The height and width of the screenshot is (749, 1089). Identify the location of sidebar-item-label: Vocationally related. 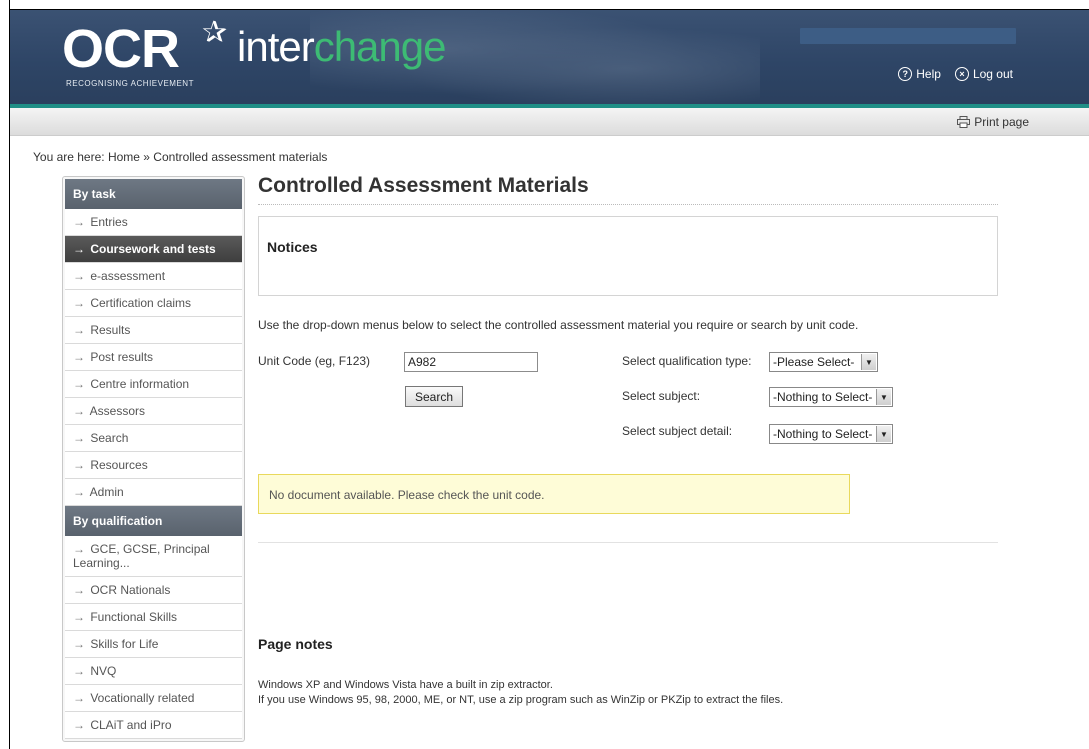
(142, 698).